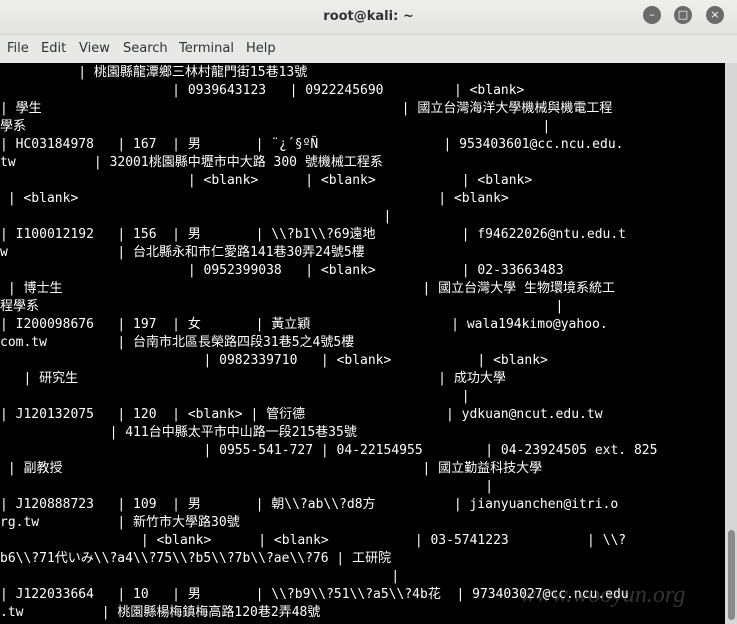  What do you see at coordinates (182, 252) in the screenshot?
I see `terminal-line: w | 台北縣永和市仁愛路141巷30弄24號5樓` at bounding box center [182, 252].